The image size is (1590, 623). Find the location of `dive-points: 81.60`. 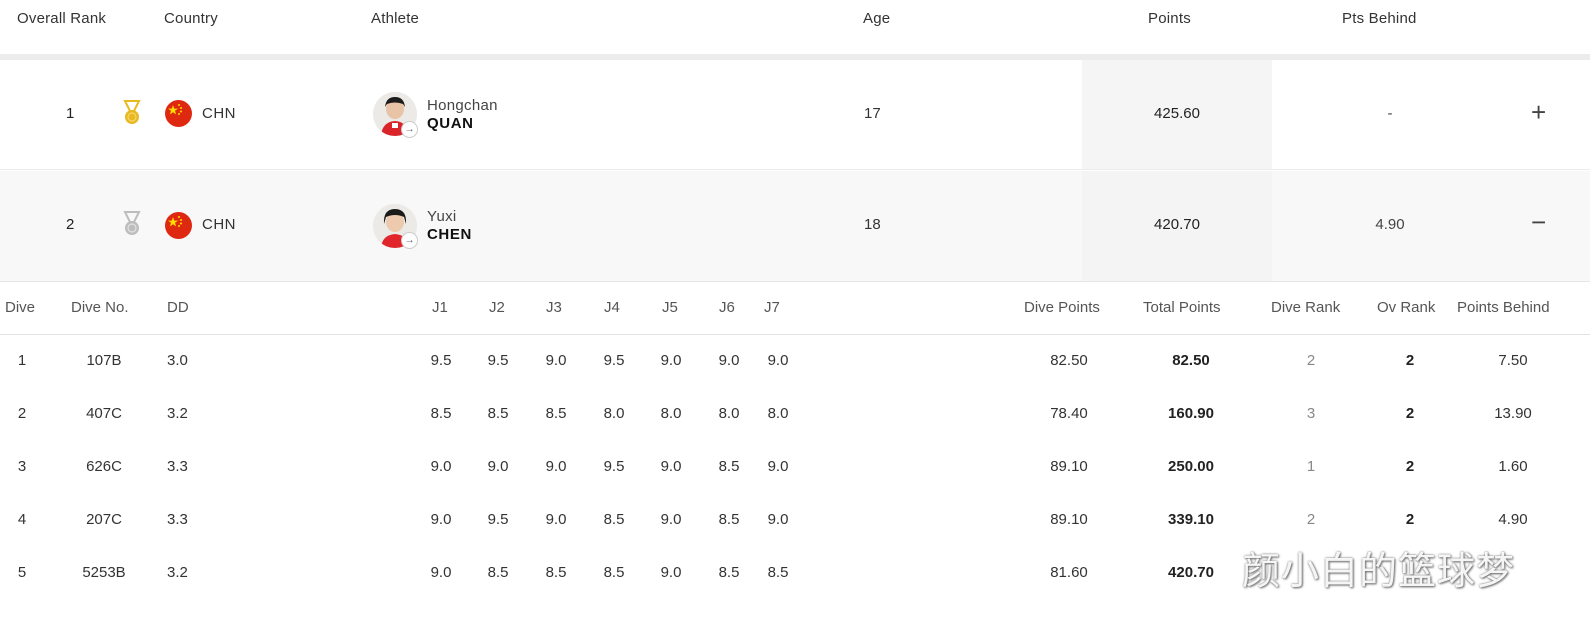

dive-points: 81.60 is located at coordinates (1069, 572).